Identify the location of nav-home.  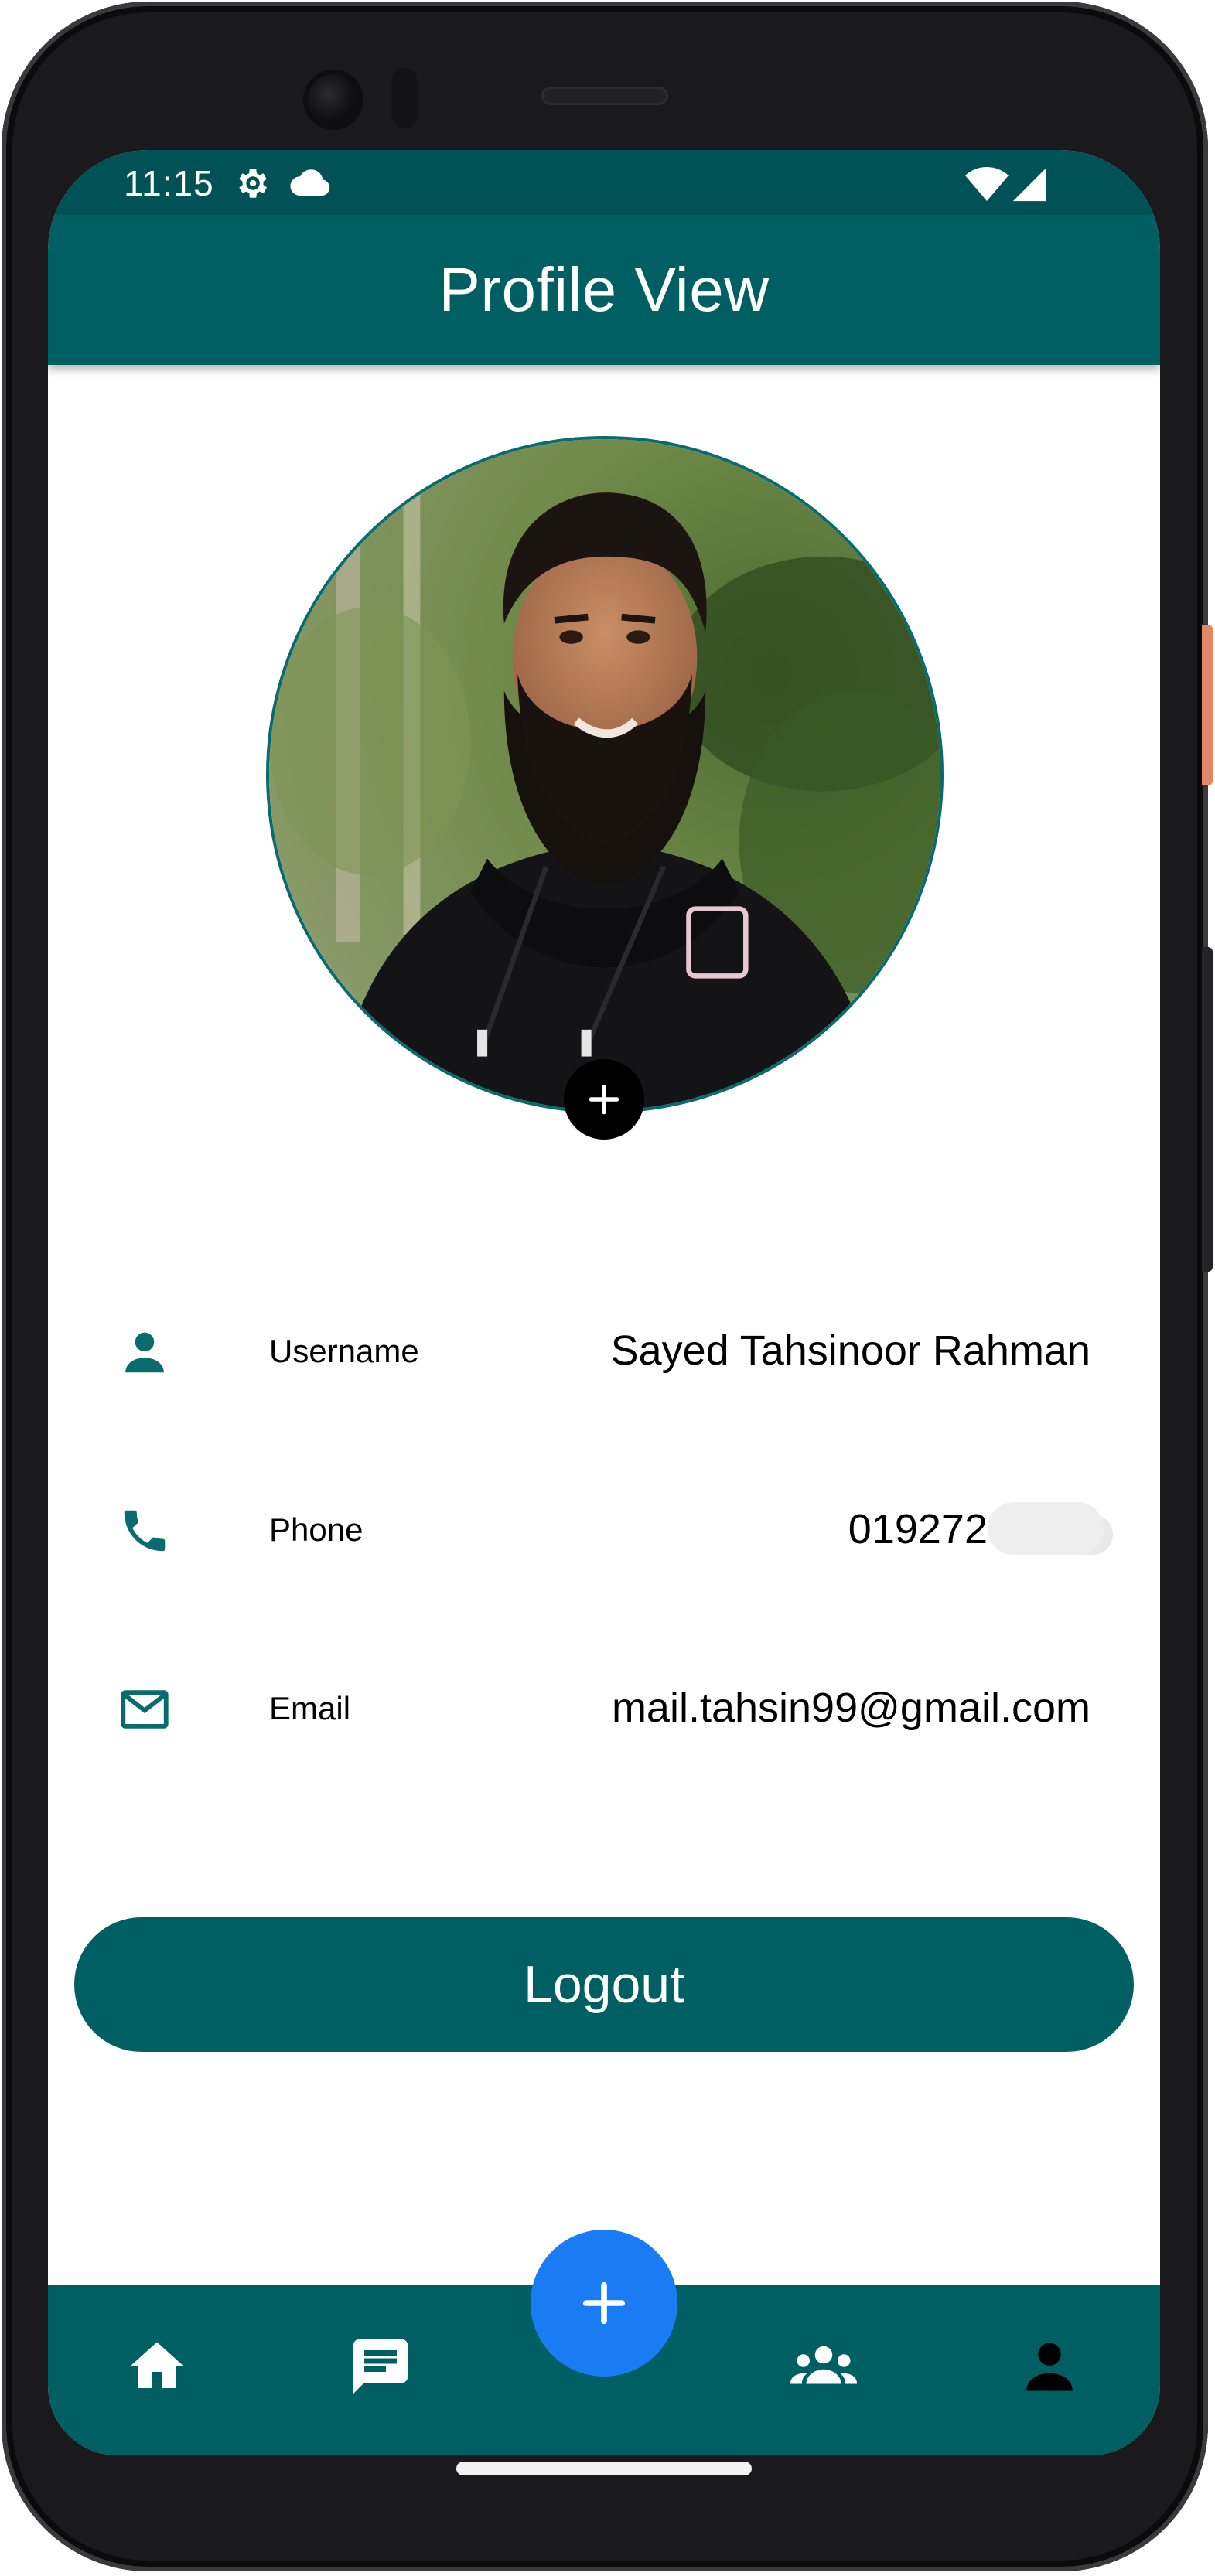
(157, 2366).